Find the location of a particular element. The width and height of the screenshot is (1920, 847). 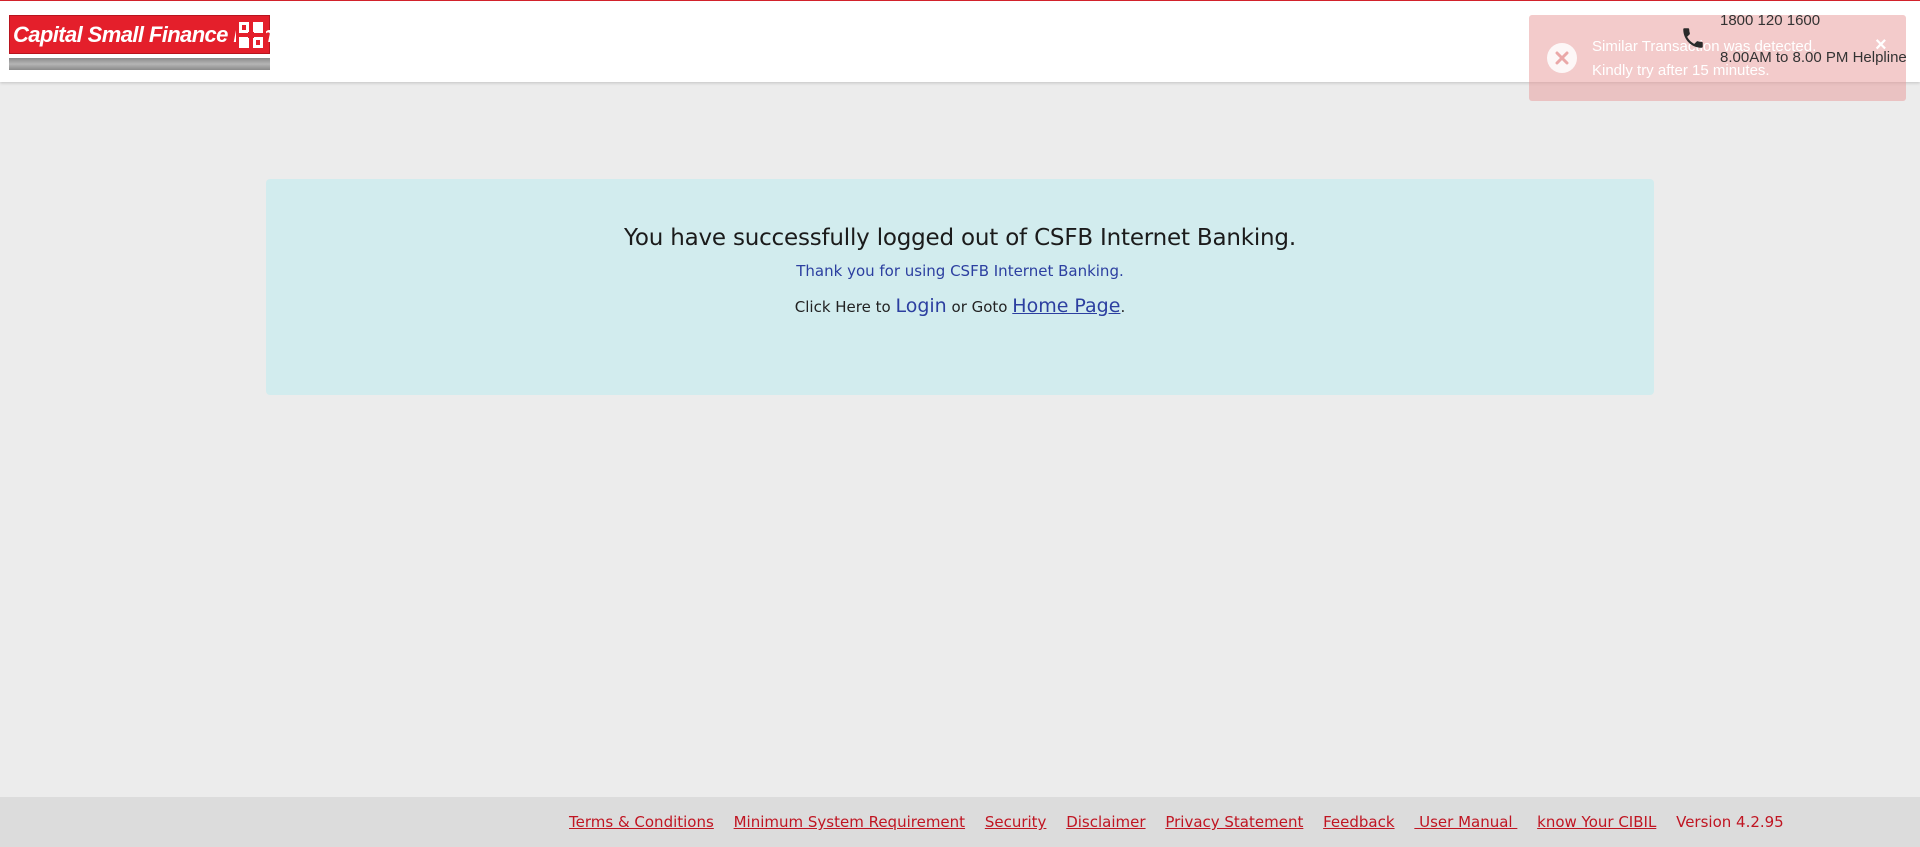

helpline-hours: 8.00AM to 8.00 PM Helpline is located at coordinates (1813, 57).